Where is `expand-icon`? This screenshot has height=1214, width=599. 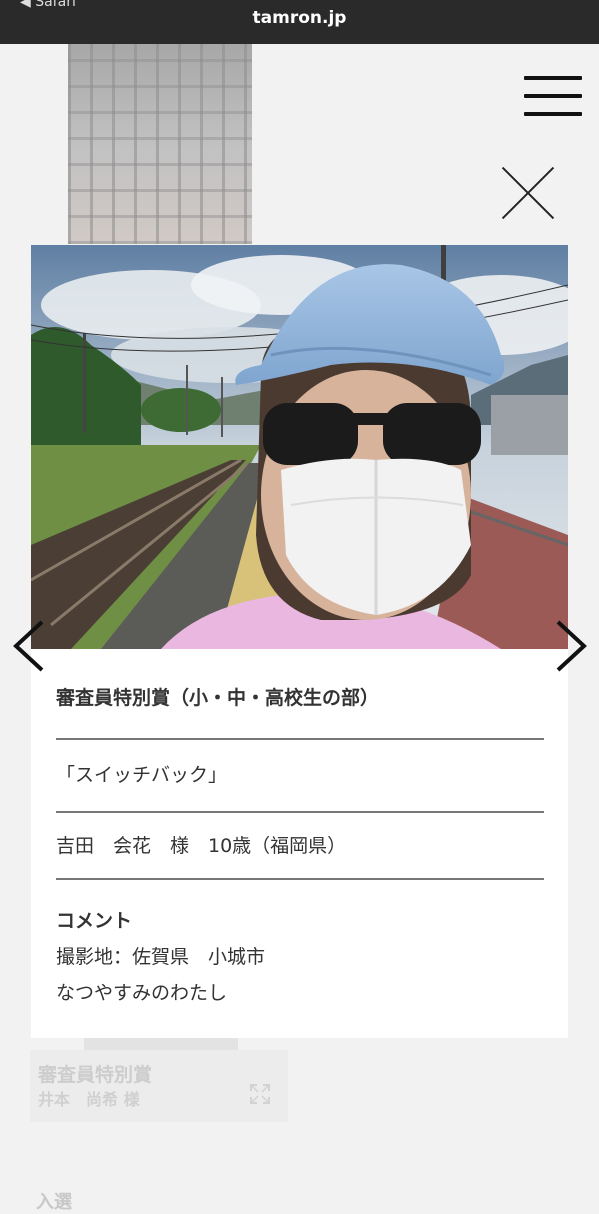
expand-icon is located at coordinates (260, 1094).